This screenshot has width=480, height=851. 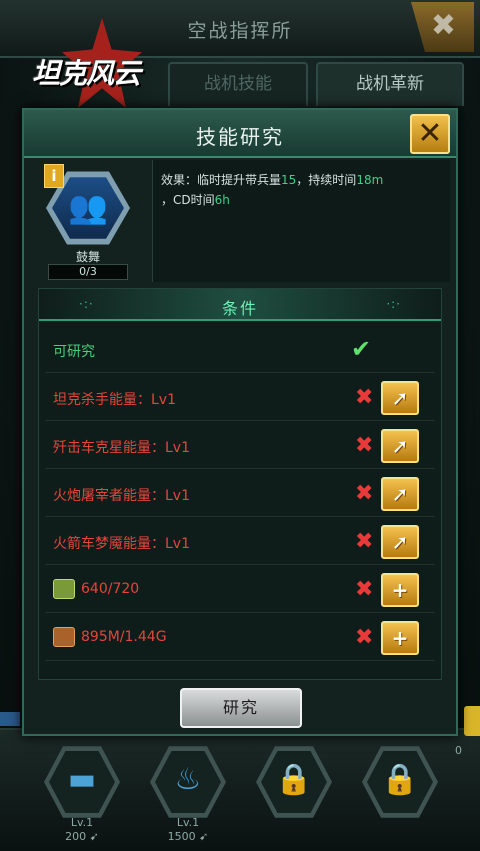 I want to click on logo-text: 坦克风云, so click(x=86, y=73).